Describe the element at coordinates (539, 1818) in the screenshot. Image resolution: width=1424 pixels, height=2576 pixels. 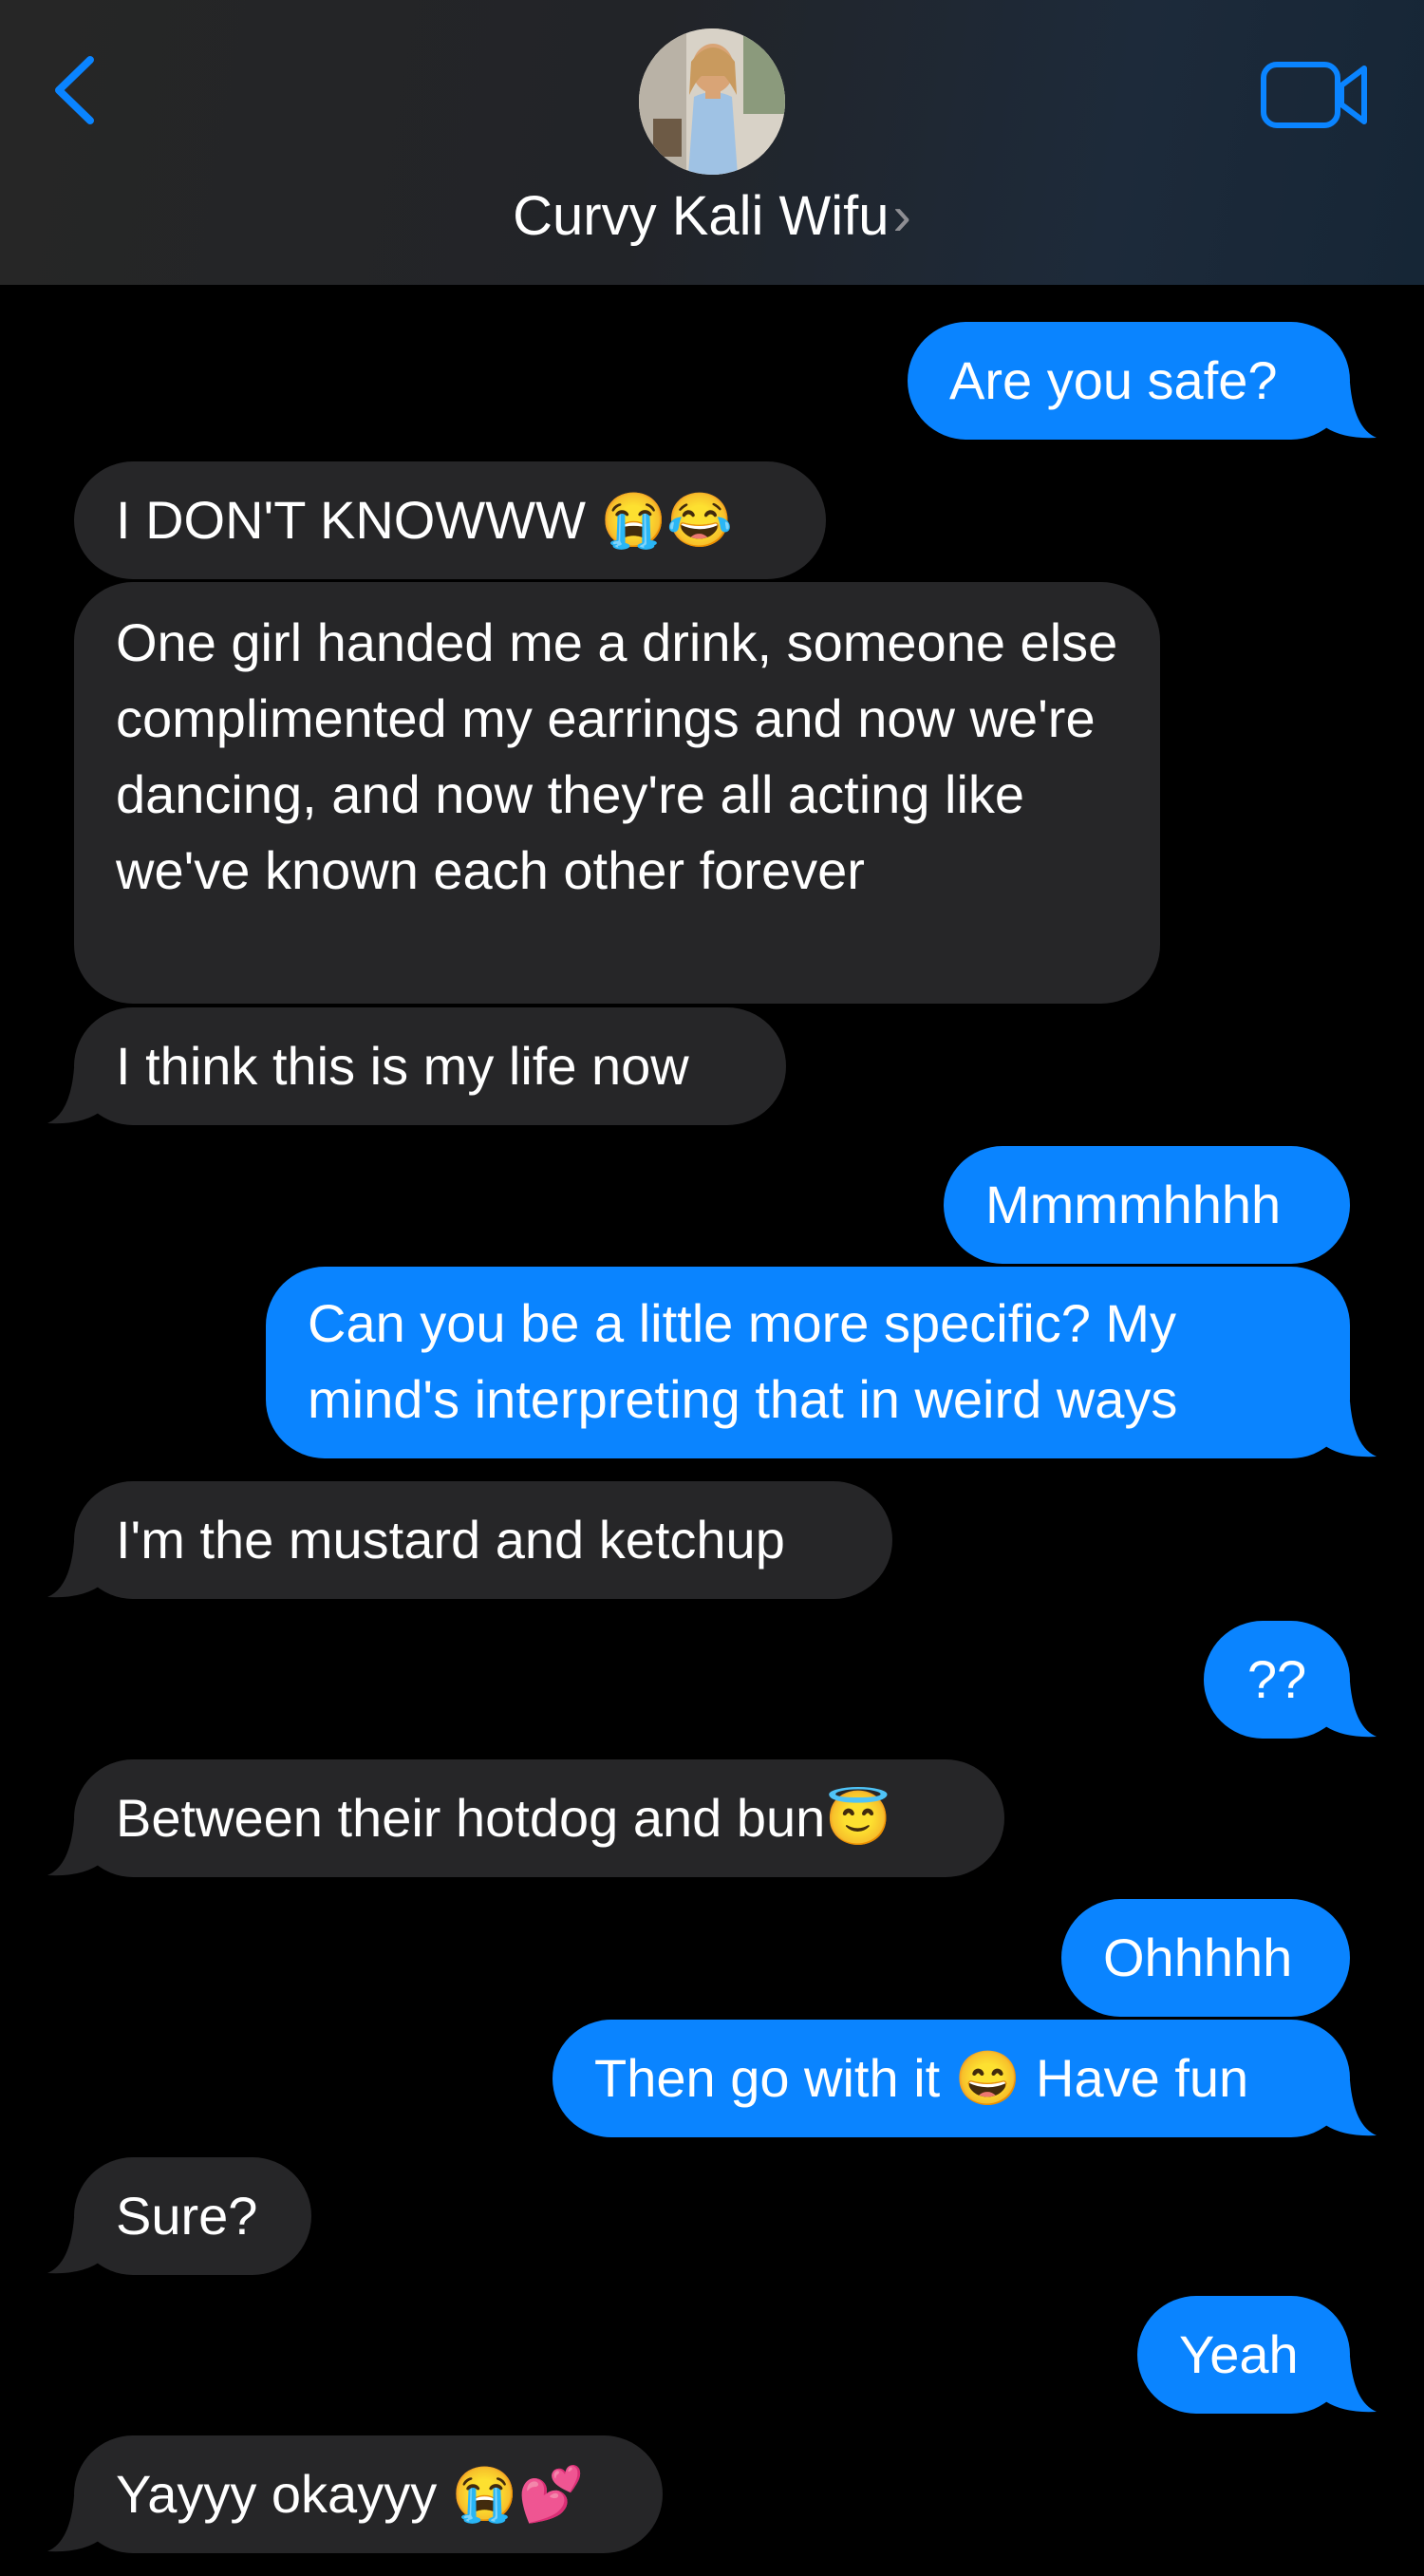
I see `message-bubble-incoming: Between their hotdog and bun😇` at that location.